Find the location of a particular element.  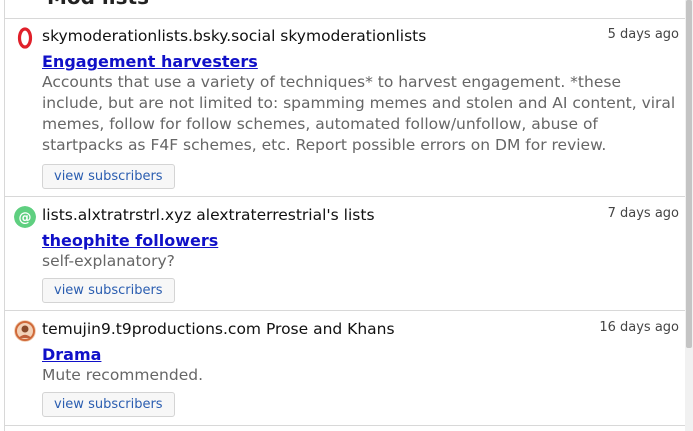

timestamp: 16 days ago is located at coordinates (639, 327).